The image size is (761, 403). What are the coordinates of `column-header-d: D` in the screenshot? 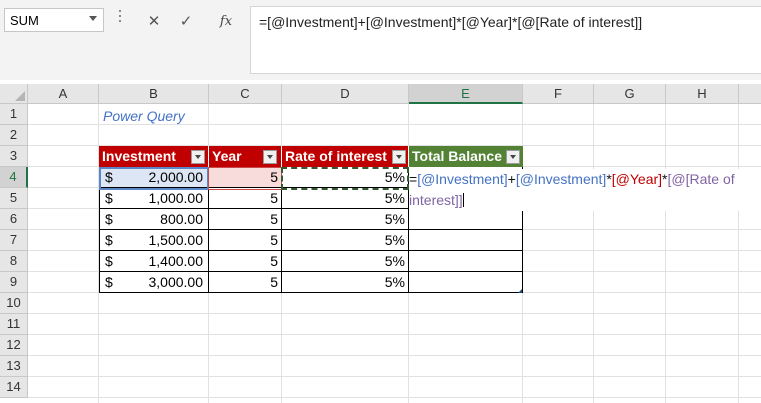 It's located at (345, 94).